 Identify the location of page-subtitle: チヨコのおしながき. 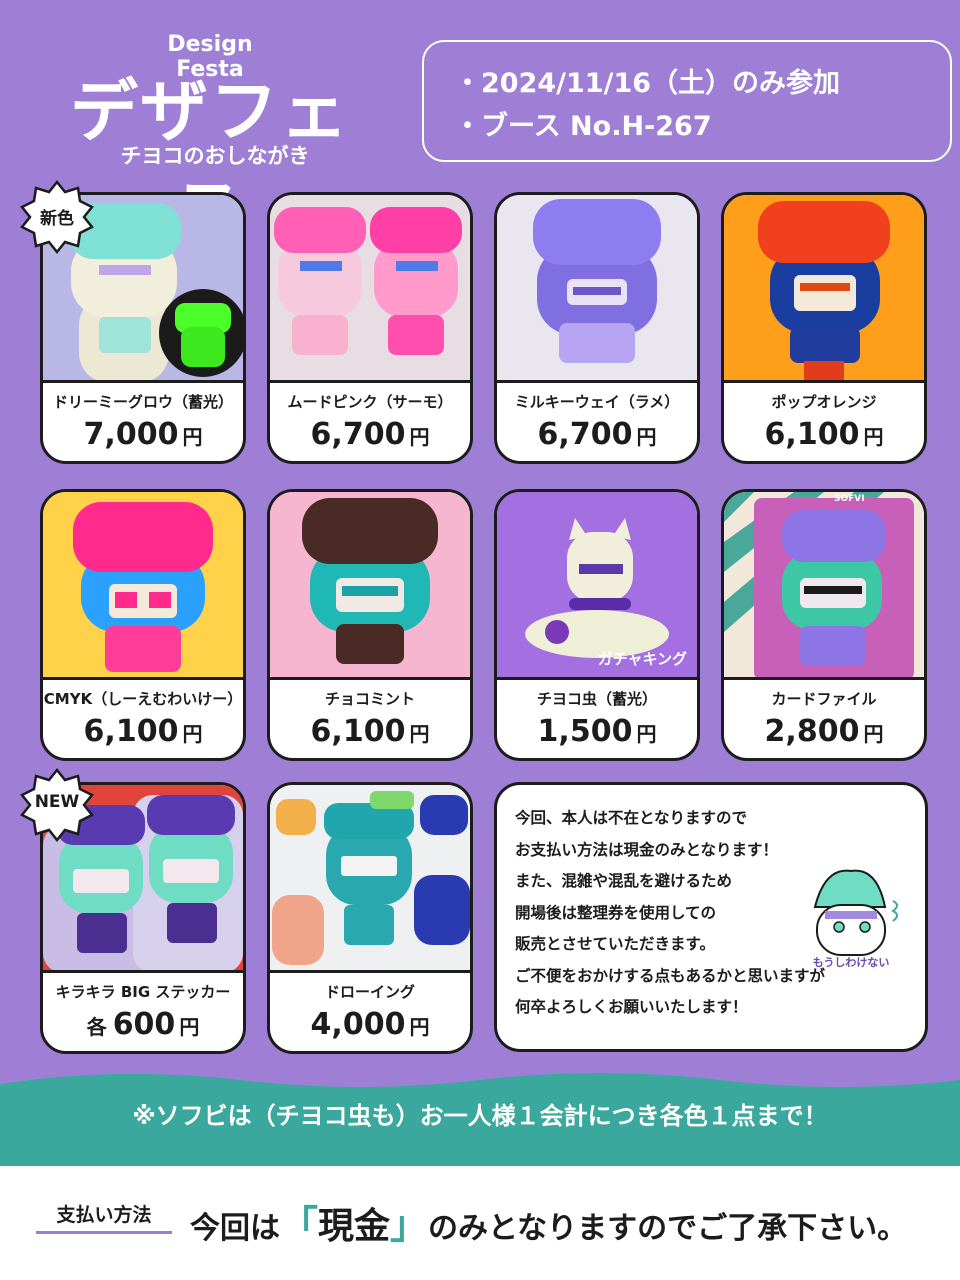
(215, 156).